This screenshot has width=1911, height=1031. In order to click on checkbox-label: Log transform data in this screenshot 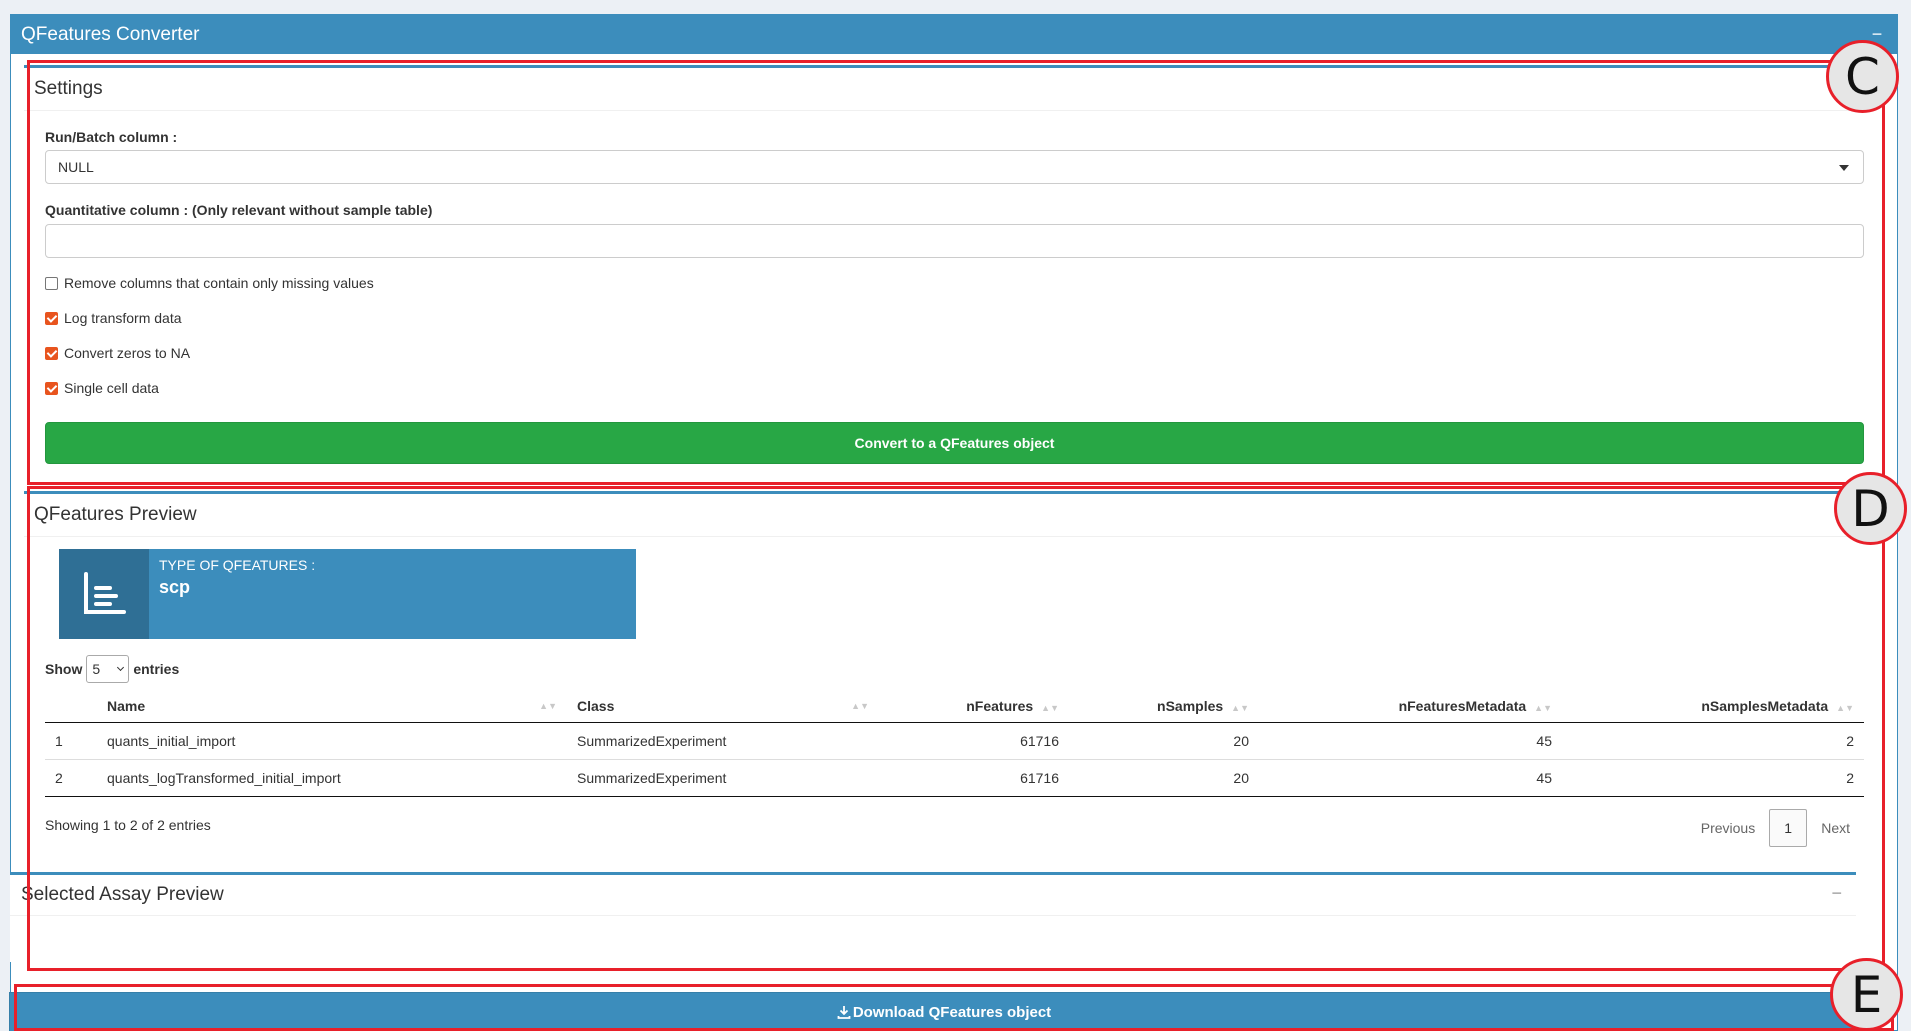, I will do `click(123, 318)`.